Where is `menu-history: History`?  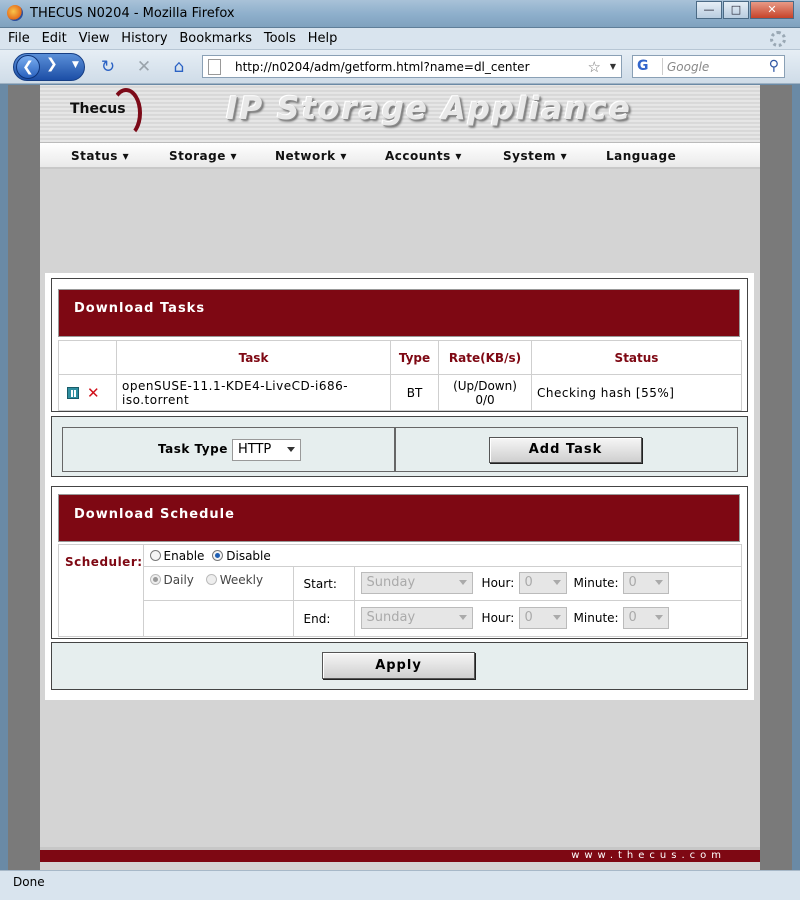
menu-history: History is located at coordinates (144, 38).